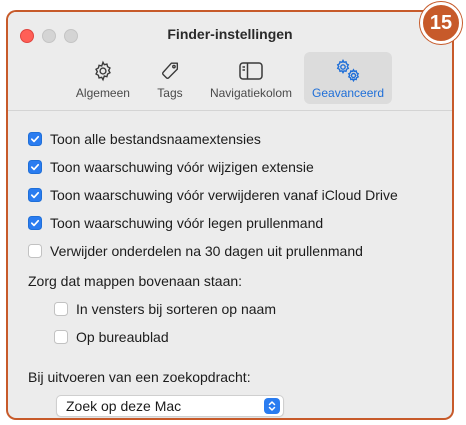 This screenshot has height=425, width=466. I want to click on settings-tabs: Algemeen Tags Navigatiekolom Geavanceerd, so click(230, 78).